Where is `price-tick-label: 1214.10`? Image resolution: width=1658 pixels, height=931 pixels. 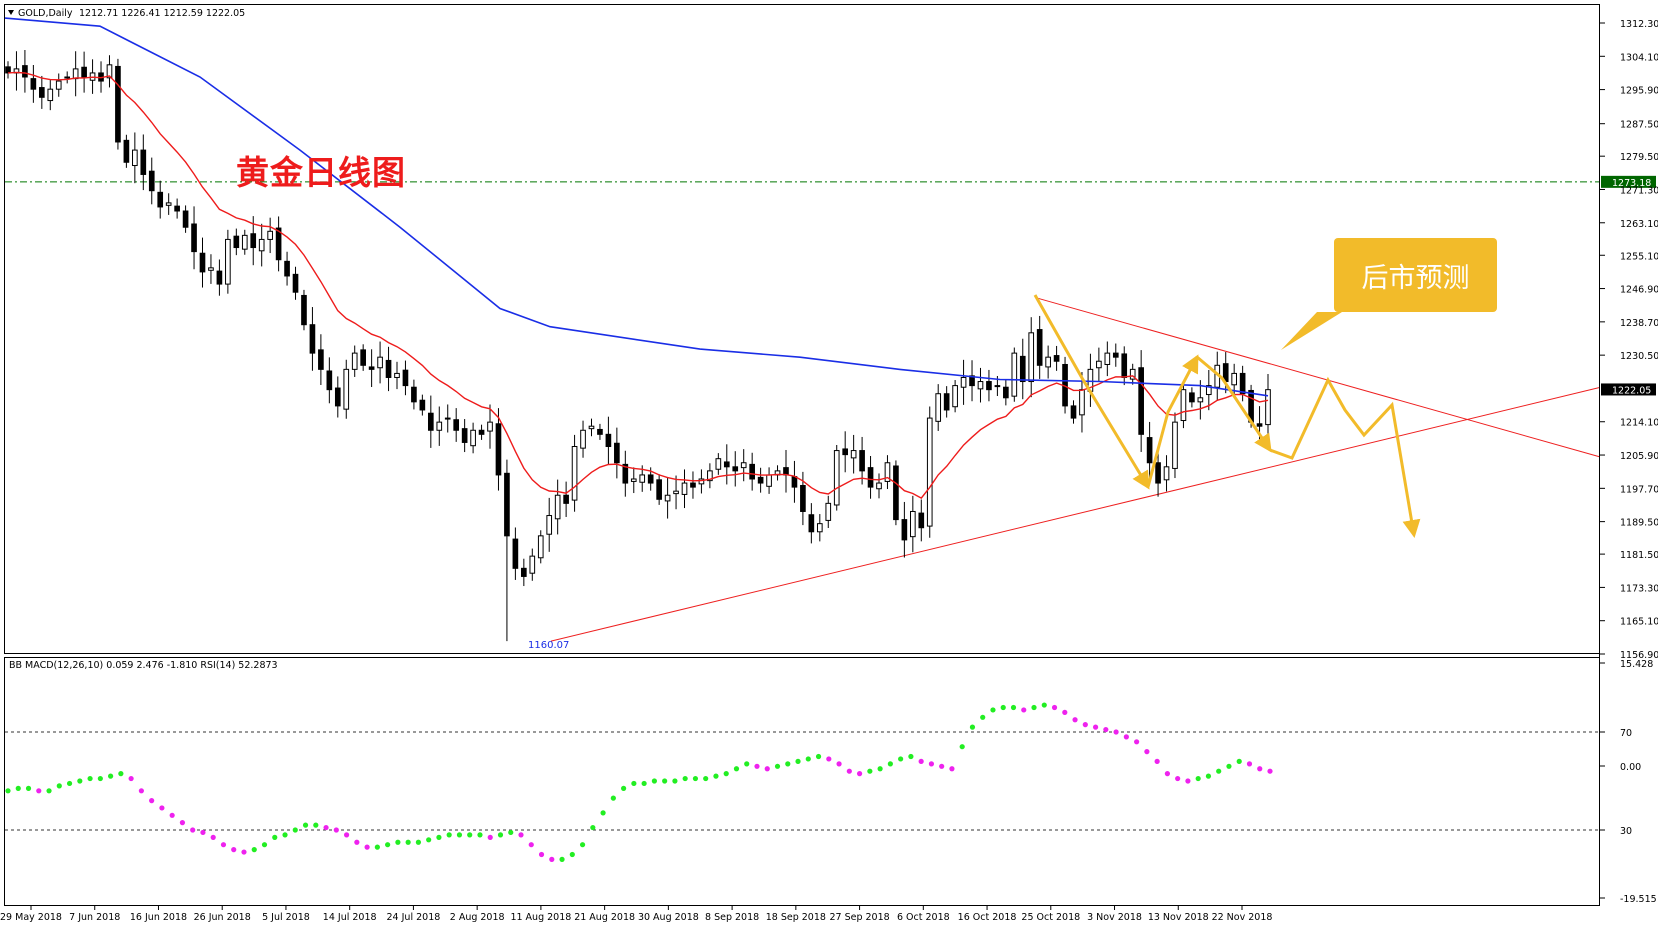 price-tick-label: 1214.10 is located at coordinates (1639, 423).